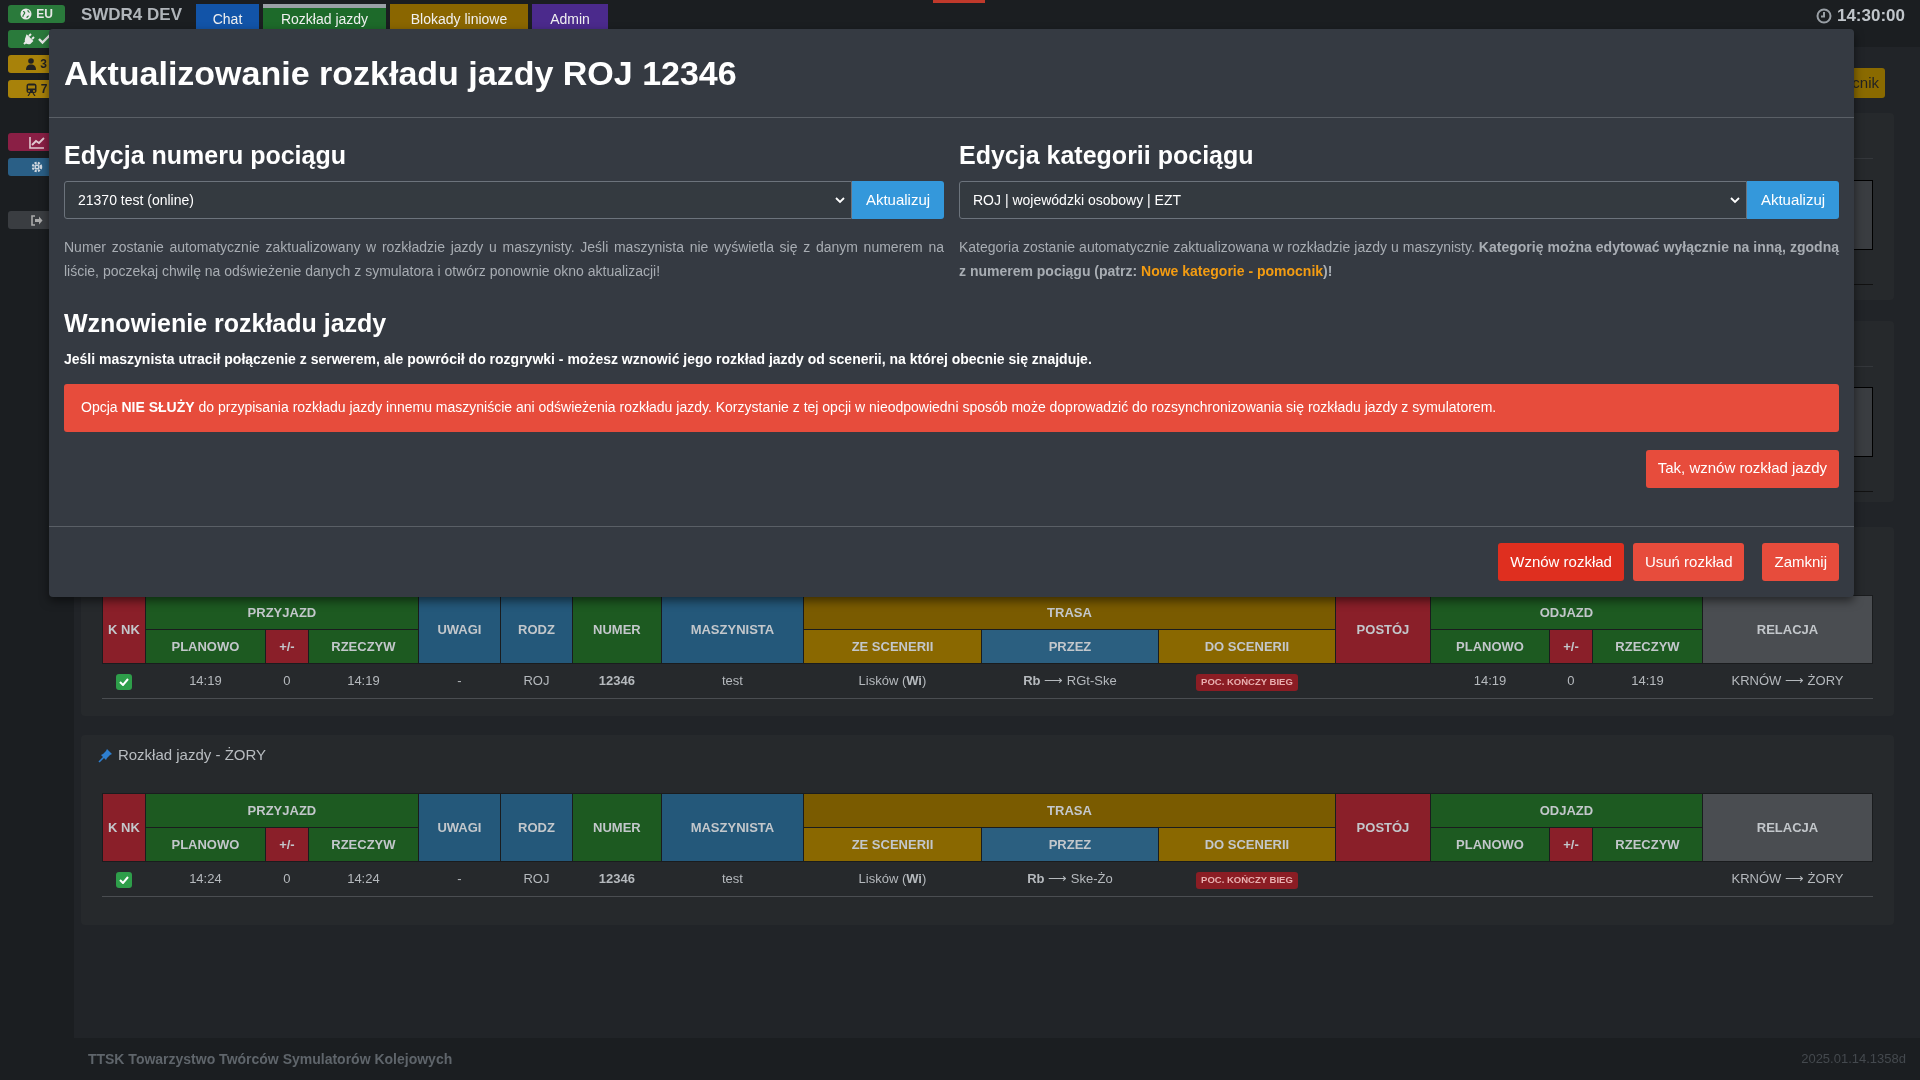 The width and height of the screenshot is (1920, 1080). Describe the element at coordinates (504, 259) in the screenshot. I see `description-text: Numer zostanie automatycznie zaktualizowany w rozkładzie jazdy u maszynisty. Jeśli maszynista nie wyświetla się z danym numerem na liście, poczekaj chwilę na odświeżenie danych z symulatora i otwórz ponownie okno aktualizacji!` at that location.